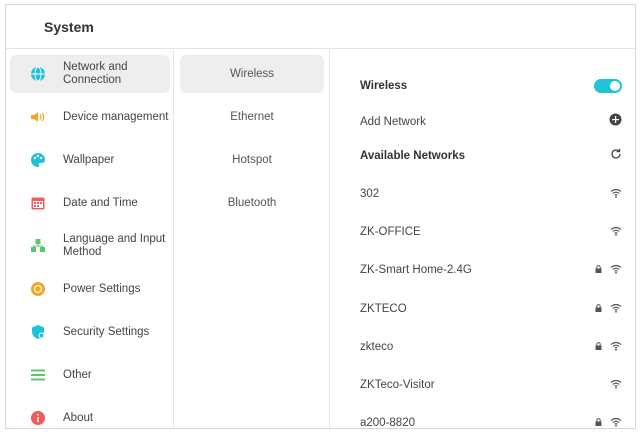  What do you see at coordinates (252, 117) in the screenshot?
I see `tab-ethernet: Ethernet` at bounding box center [252, 117].